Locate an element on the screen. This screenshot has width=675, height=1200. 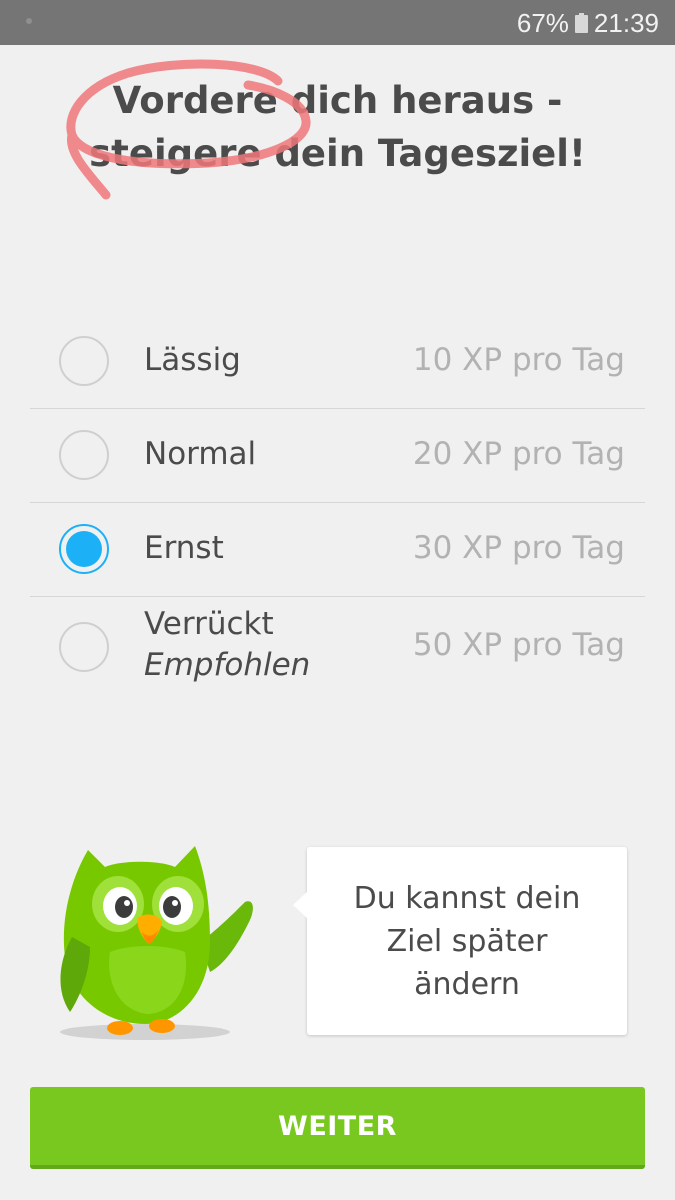
goal-option-xp: 10 XP pro Tag is located at coordinates (518, 360).